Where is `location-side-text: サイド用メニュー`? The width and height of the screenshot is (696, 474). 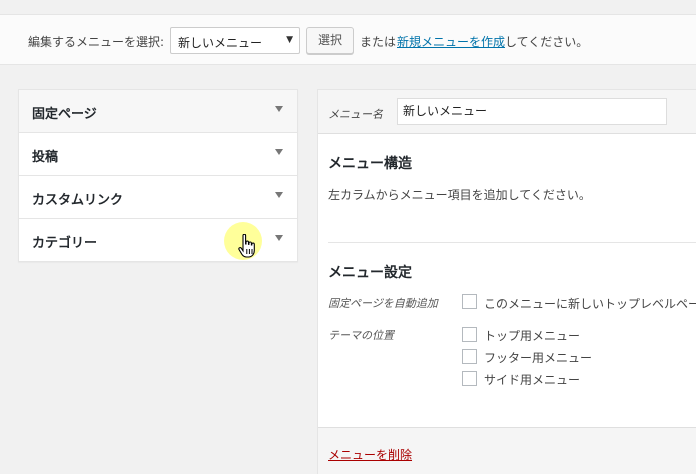 location-side-text: サイド用メニュー is located at coordinates (532, 380).